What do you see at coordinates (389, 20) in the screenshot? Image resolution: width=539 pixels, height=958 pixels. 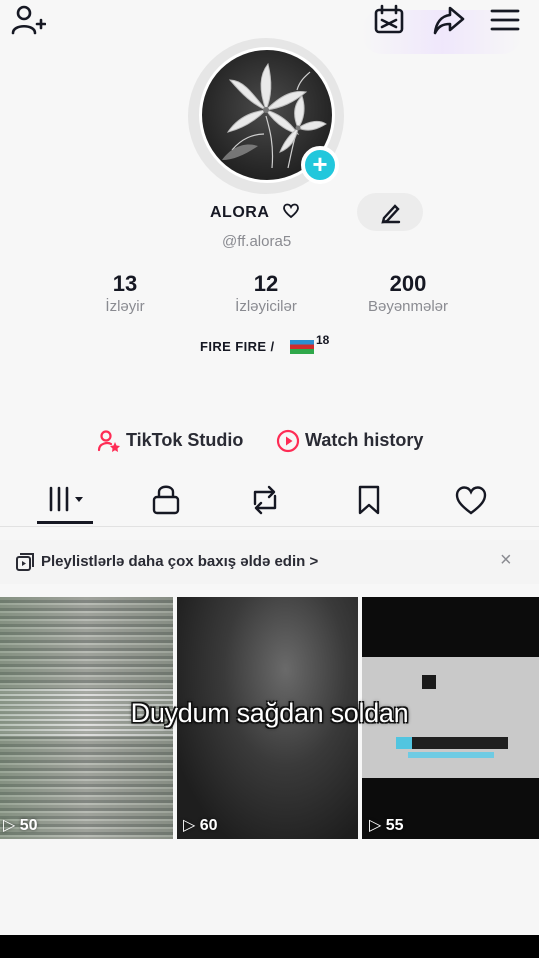 I see `calendar-icon` at bounding box center [389, 20].